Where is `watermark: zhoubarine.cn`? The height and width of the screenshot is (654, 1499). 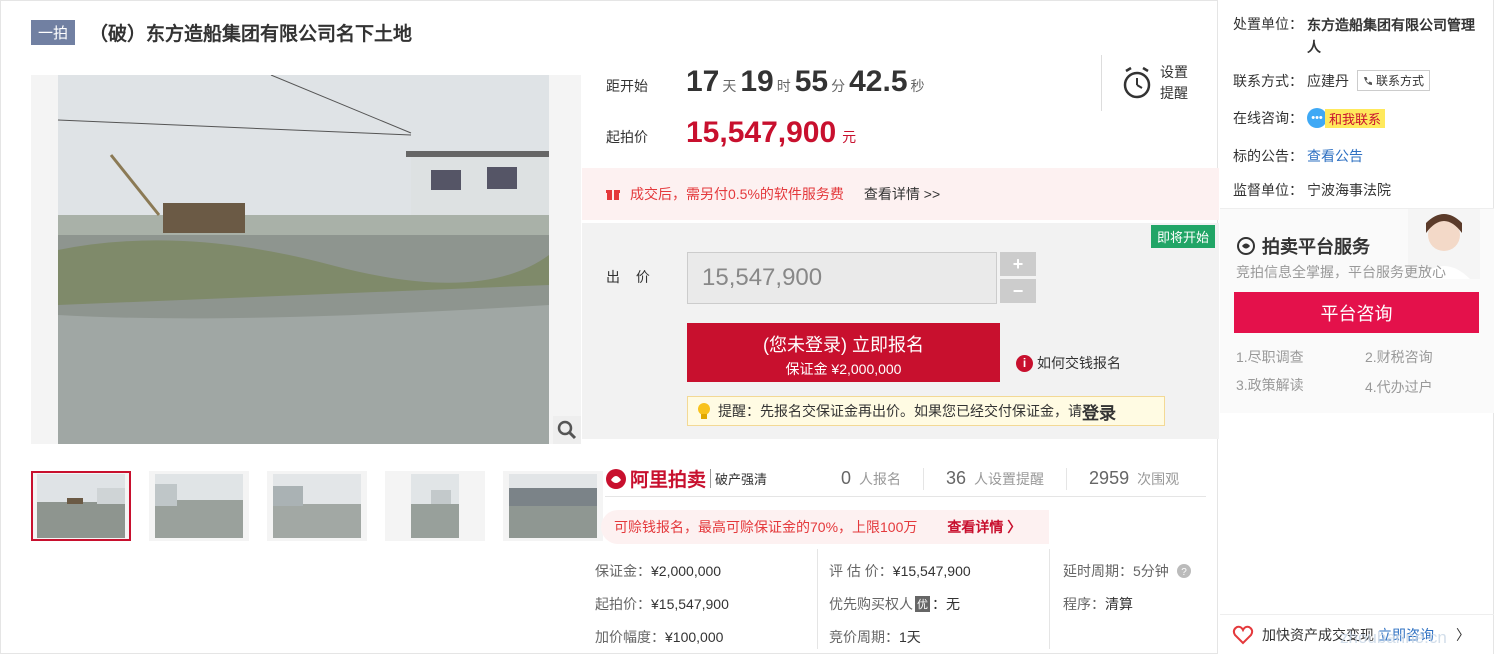 watermark: zhoubarine.cn is located at coordinates (1393, 637).